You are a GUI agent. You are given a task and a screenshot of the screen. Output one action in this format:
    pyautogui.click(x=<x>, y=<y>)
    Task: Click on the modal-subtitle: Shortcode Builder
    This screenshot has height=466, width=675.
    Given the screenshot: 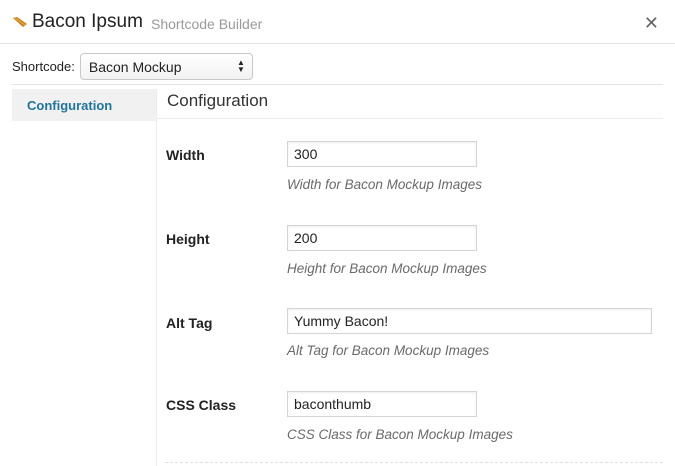 What is the action you would take?
    pyautogui.click(x=207, y=24)
    